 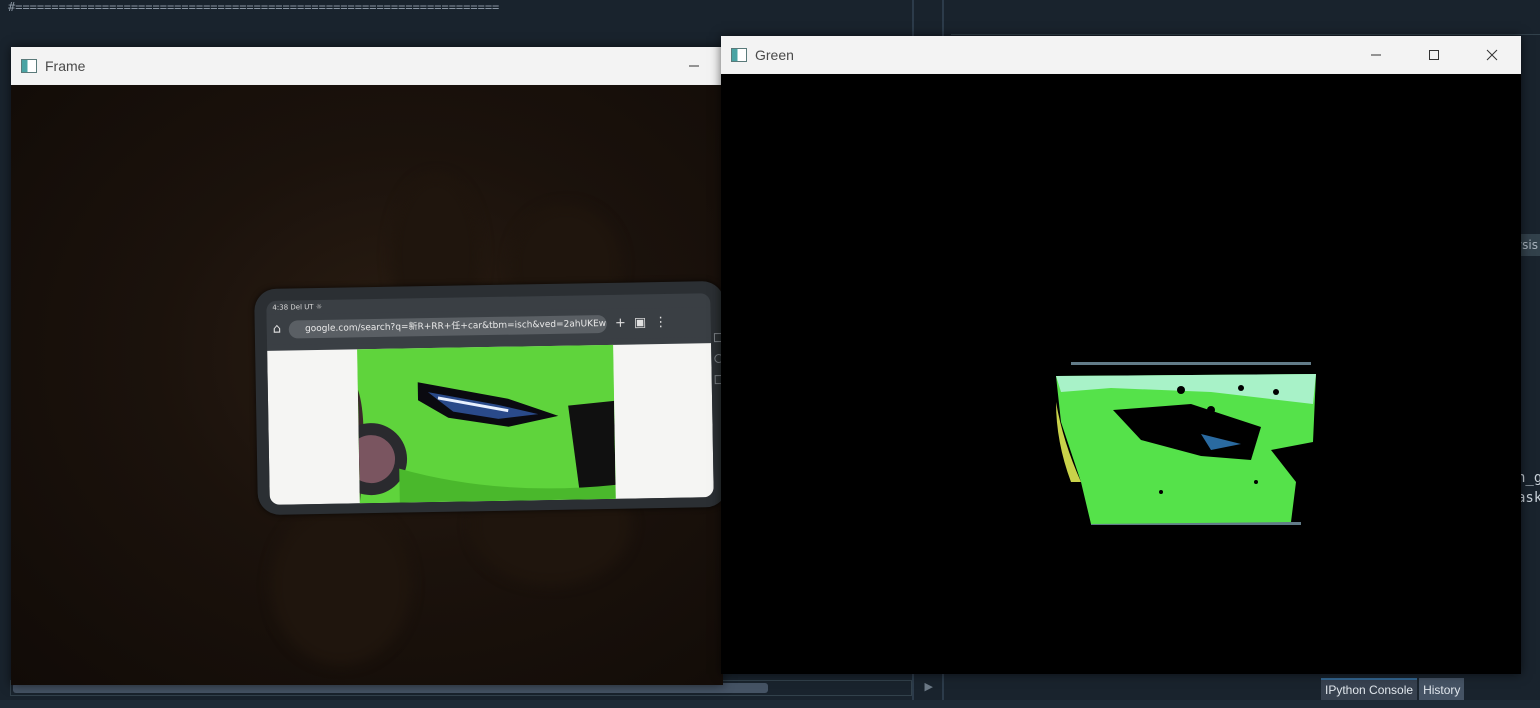 What do you see at coordinates (620, 323) in the screenshot?
I see `new-tab-icon: +` at bounding box center [620, 323].